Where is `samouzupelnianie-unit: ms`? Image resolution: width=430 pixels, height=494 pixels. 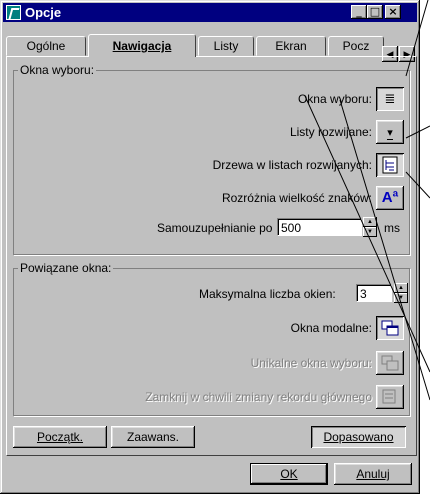
samouzupelnianie-unit: ms is located at coordinates (392, 228).